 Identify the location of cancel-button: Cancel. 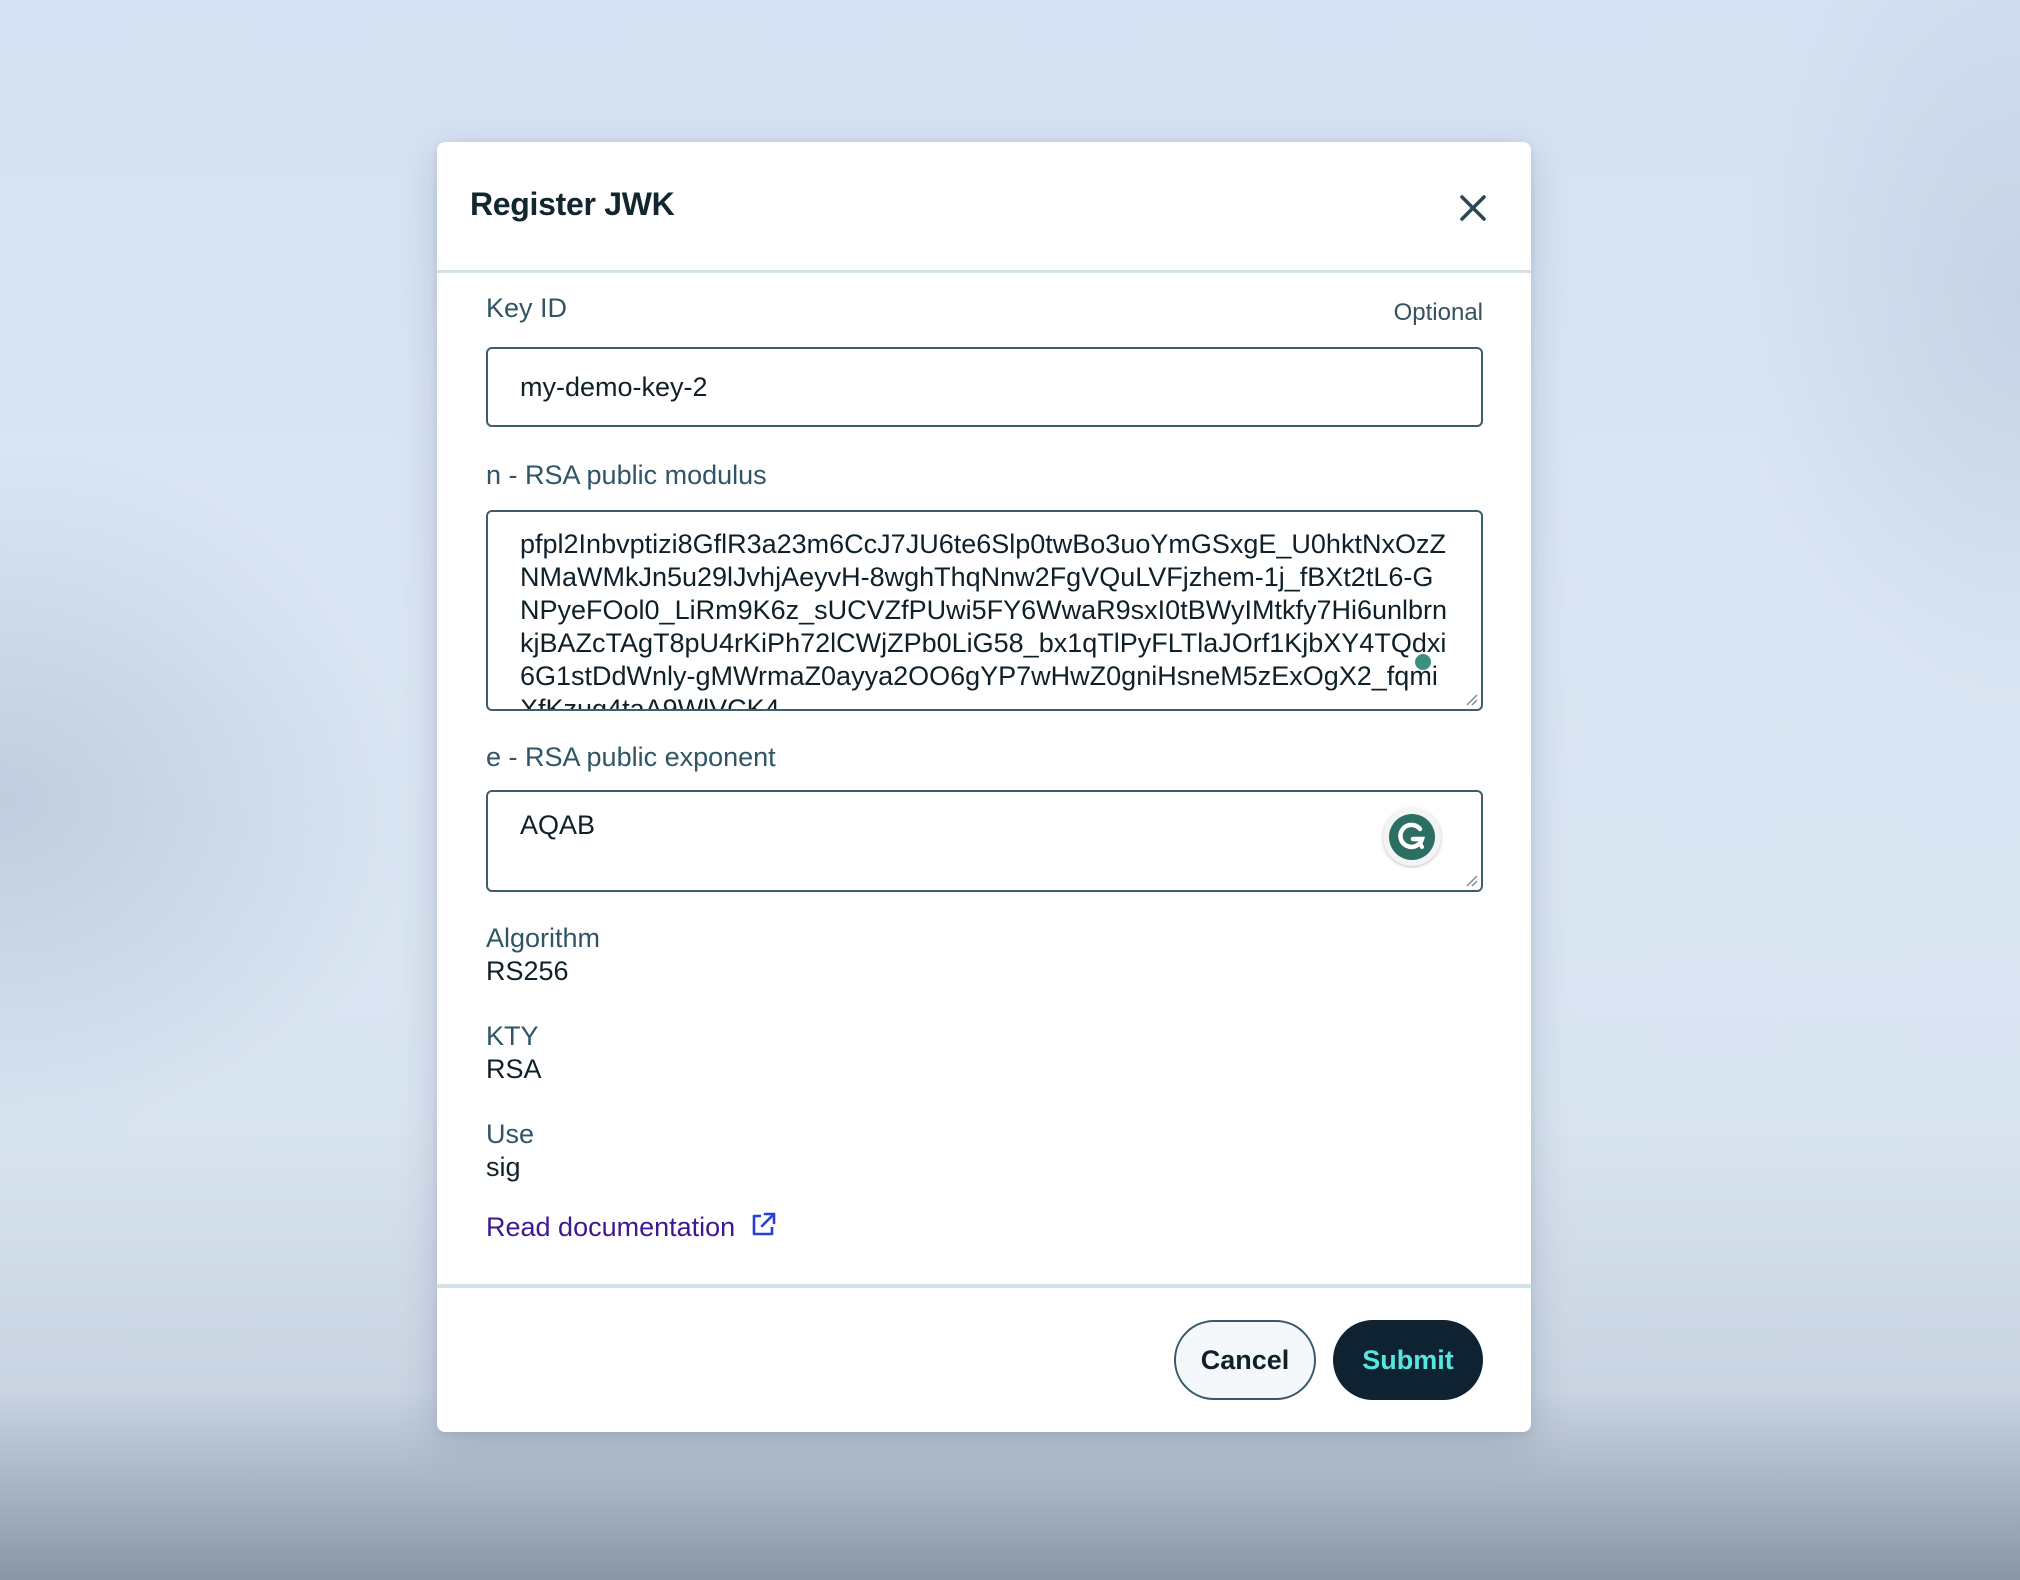
(1245, 1360).